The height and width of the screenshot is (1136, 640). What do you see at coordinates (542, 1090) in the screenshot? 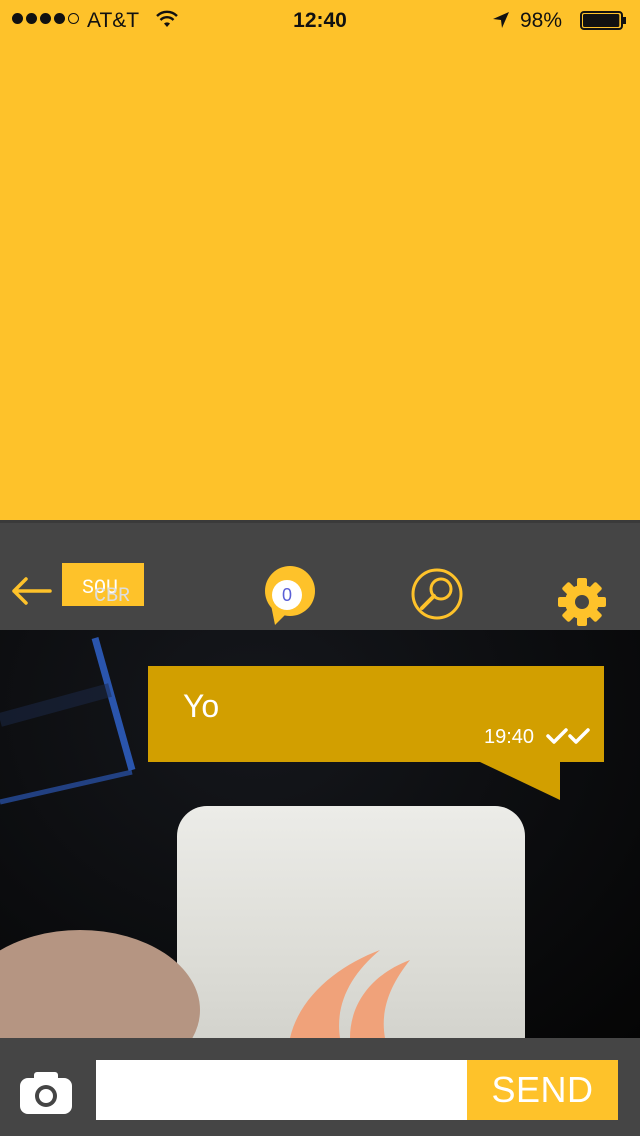
I see `send-button: SEND` at bounding box center [542, 1090].